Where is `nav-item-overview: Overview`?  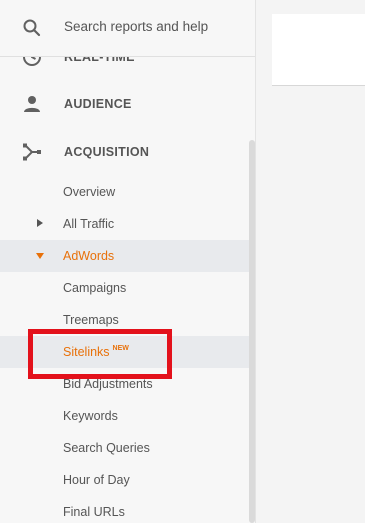
nav-item-overview: Overview is located at coordinates (124, 192).